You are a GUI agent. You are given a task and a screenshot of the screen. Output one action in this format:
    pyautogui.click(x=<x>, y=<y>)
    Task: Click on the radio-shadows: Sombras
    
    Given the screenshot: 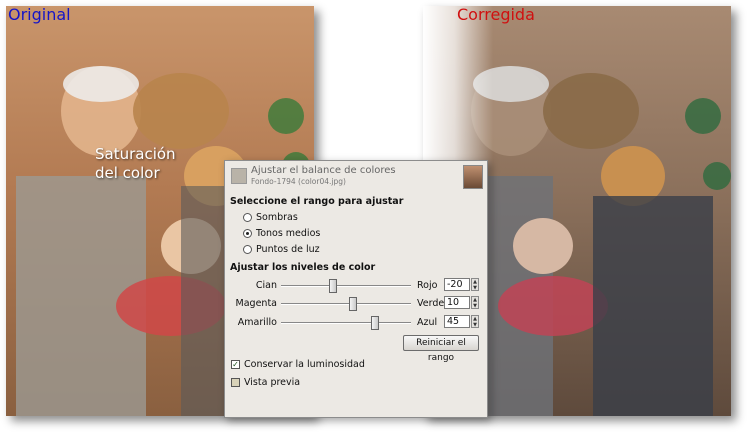 What is the action you would take?
    pyautogui.click(x=270, y=217)
    